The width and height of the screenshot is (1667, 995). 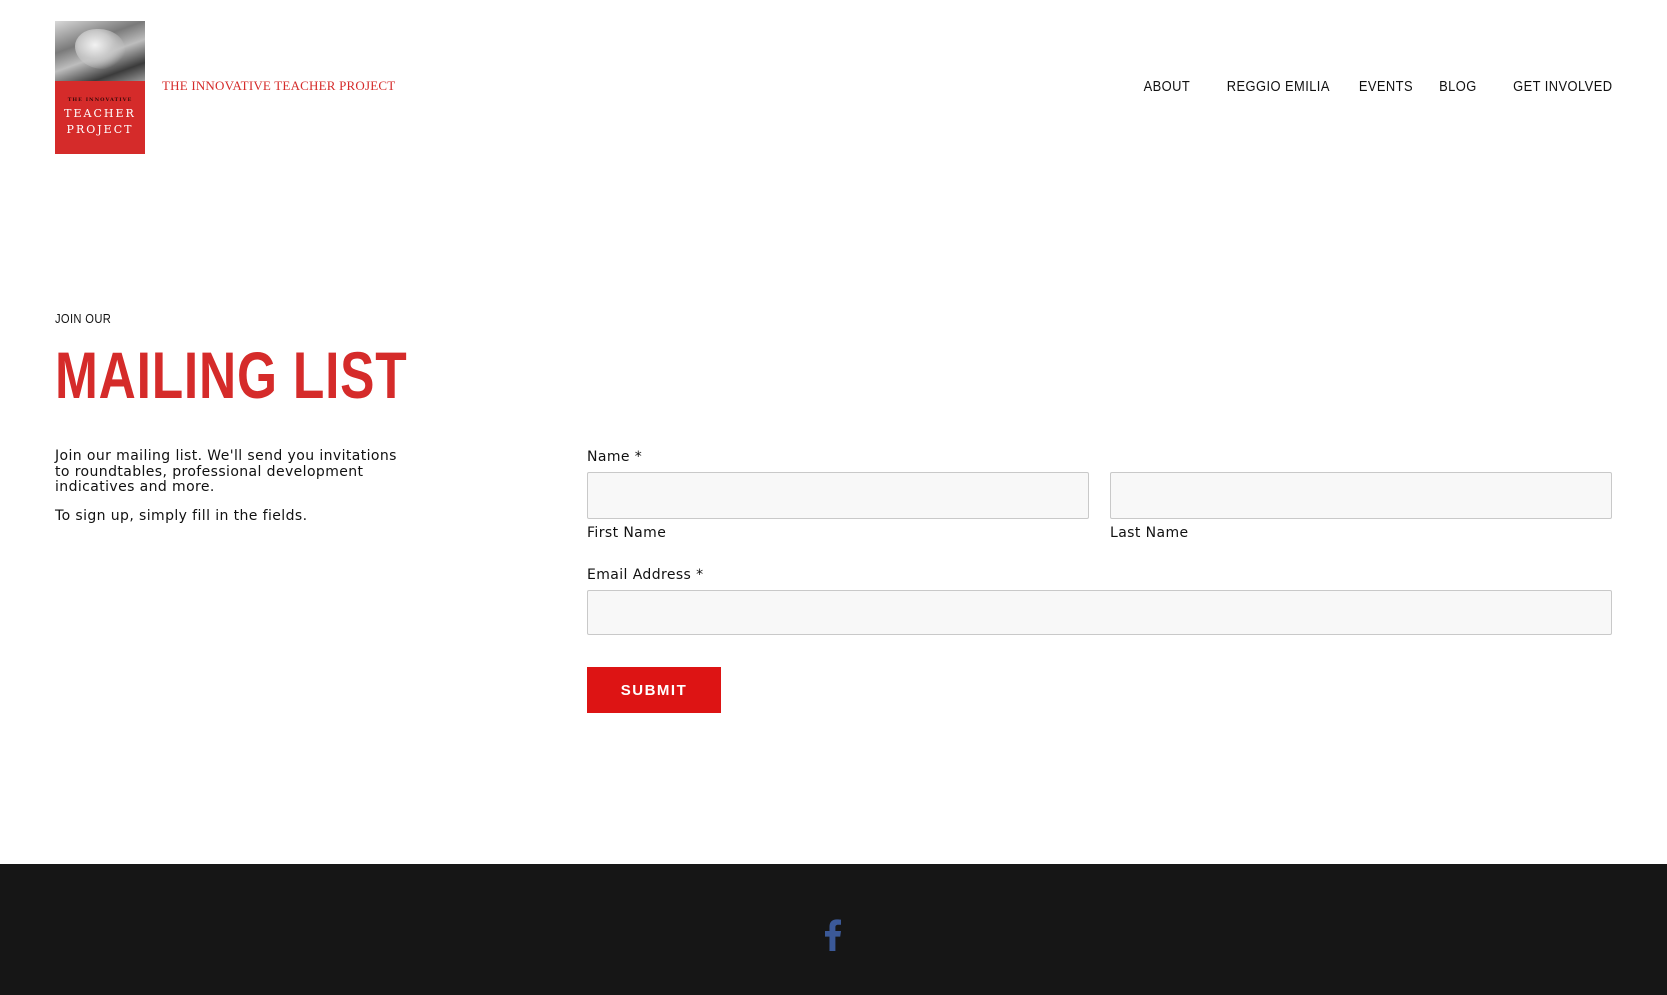 What do you see at coordinates (1166, 86) in the screenshot?
I see `nav-item-about: ABOUT` at bounding box center [1166, 86].